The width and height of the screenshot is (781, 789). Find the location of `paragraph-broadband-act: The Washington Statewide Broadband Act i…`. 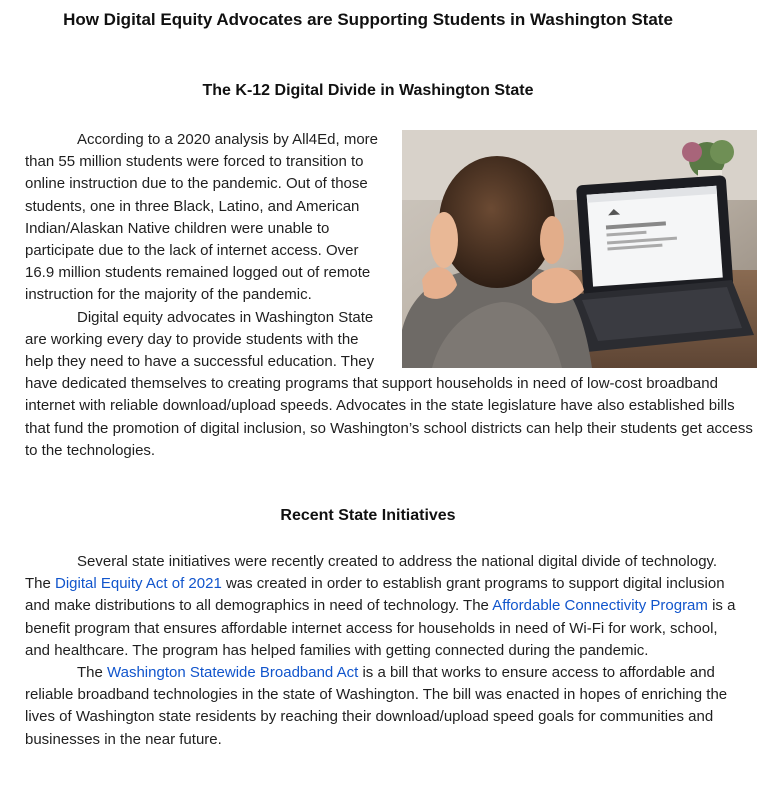

paragraph-broadband-act: The Washington Statewide Broadband Act i… is located at coordinates (385, 706).